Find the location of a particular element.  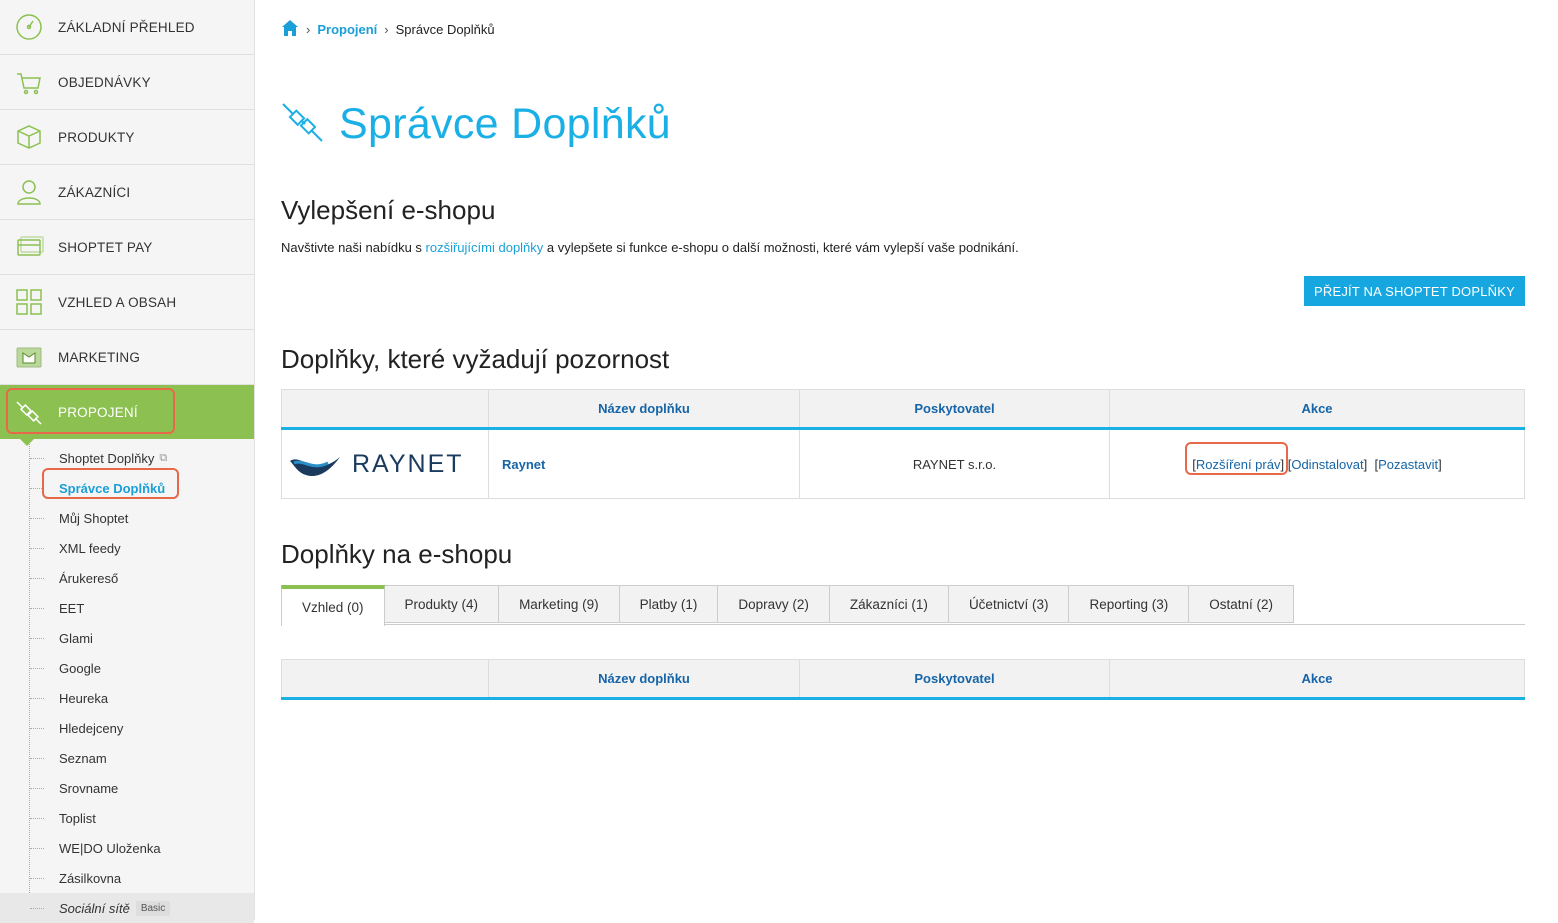

subnav-item-label: Zásilkovna is located at coordinates (90, 878).